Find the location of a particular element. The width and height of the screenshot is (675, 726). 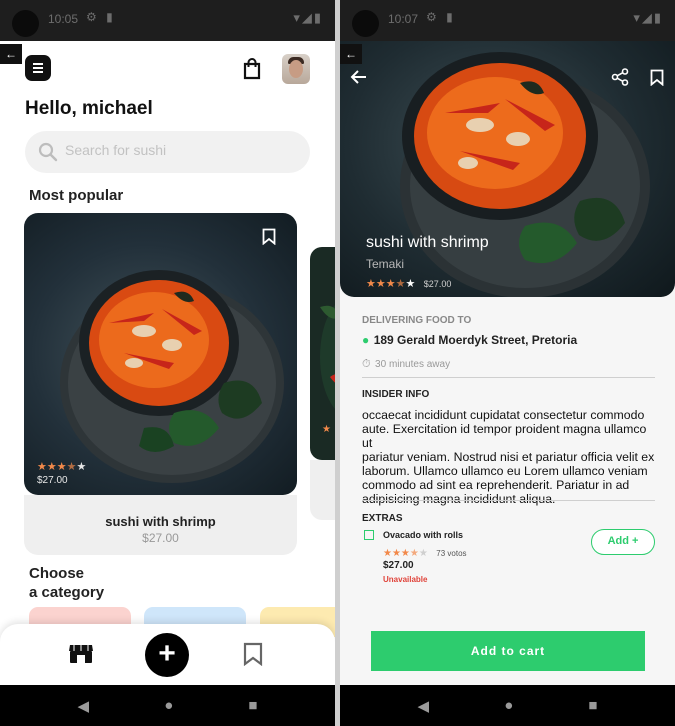

greeting-title: Hello, michael is located at coordinates (89, 108).